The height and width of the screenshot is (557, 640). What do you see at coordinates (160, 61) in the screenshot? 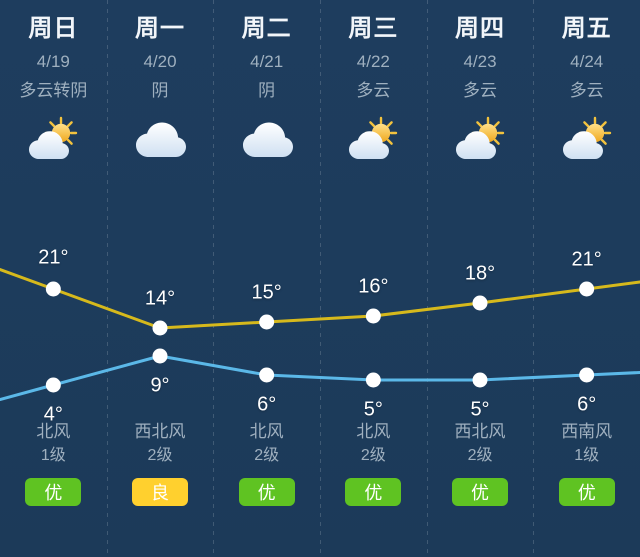
I see `date-label: 4/20` at bounding box center [160, 61].